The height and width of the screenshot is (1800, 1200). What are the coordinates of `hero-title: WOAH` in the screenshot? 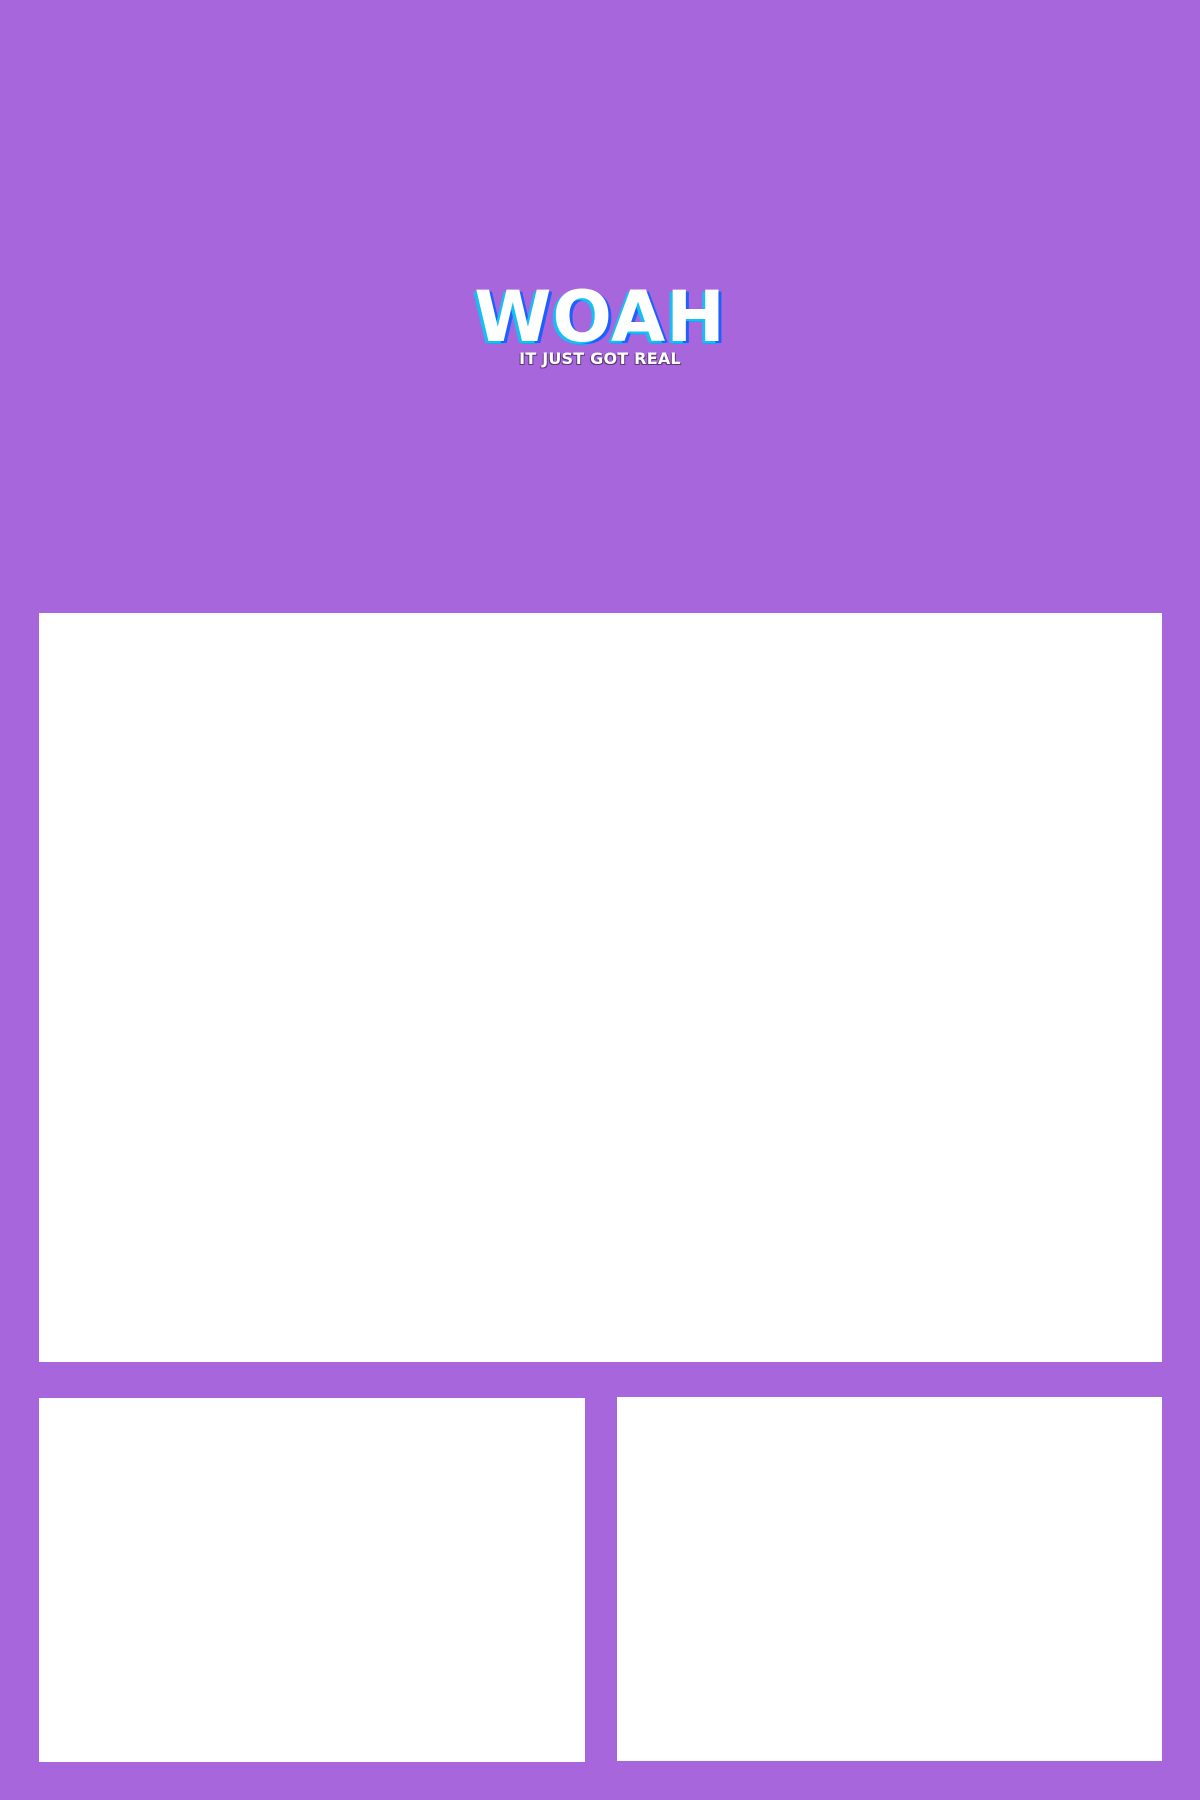 It's located at (600, 317).